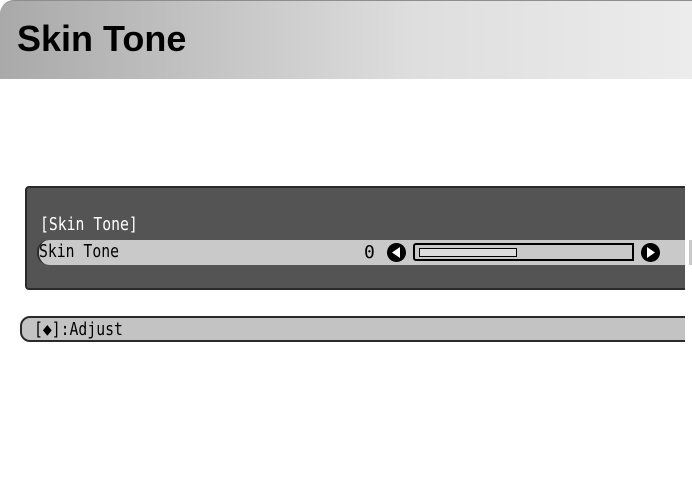 This screenshot has width=692, height=483. Describe the element at coordinates (396, 252) in the screenshot. I see `left-arrow-icon` at that location.